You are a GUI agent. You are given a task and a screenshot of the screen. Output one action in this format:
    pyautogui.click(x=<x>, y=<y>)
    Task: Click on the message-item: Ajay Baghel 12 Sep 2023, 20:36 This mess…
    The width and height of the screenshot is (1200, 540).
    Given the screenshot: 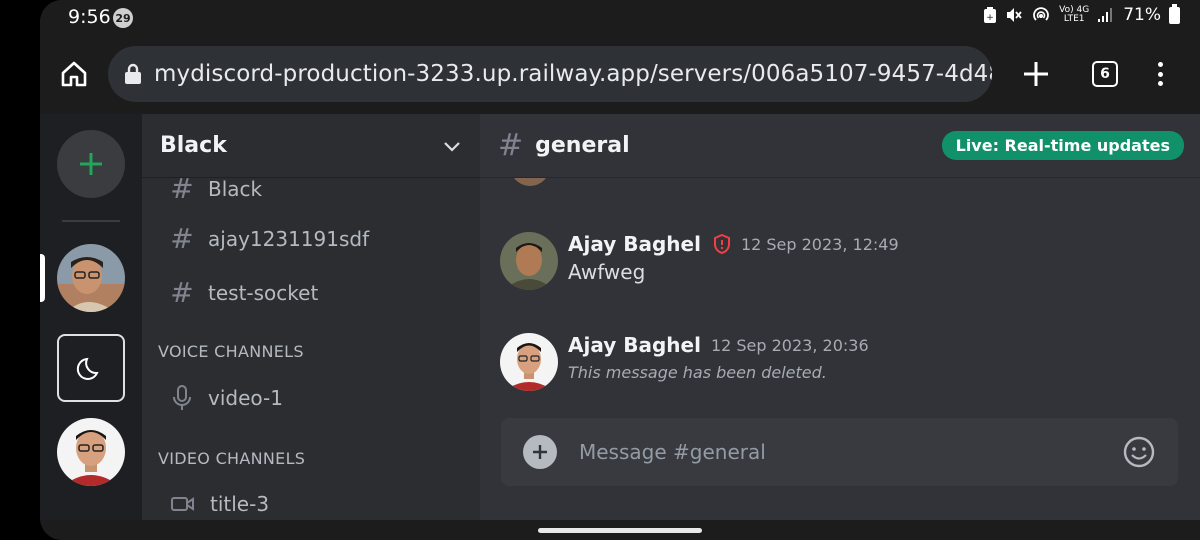 What is the action you would take?
    pyautogui.click(x=840, y=362)
    